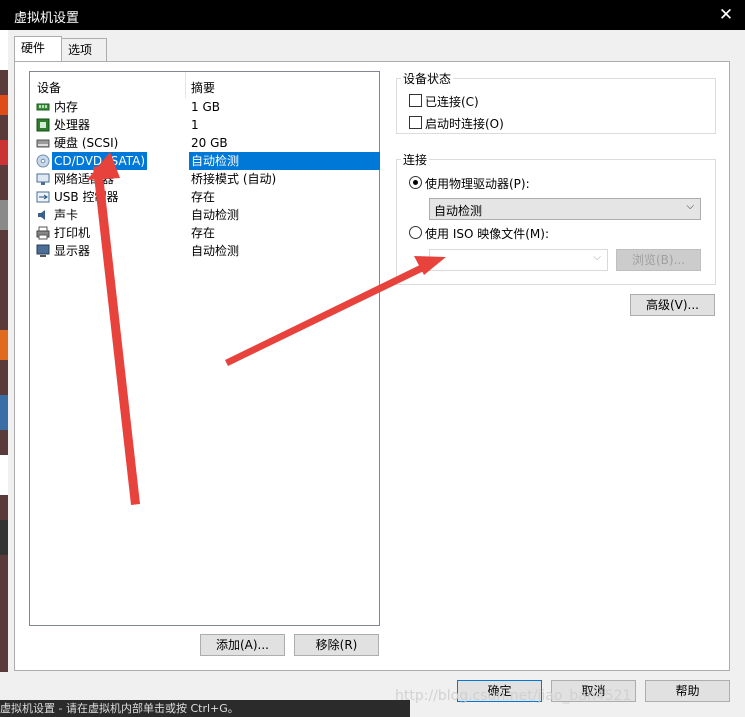 This screenshot has height=717, width=745. Describe the element at coordinates (452, 101) in the screenshot. I see `connected-label: 已连接(C)` at that location.